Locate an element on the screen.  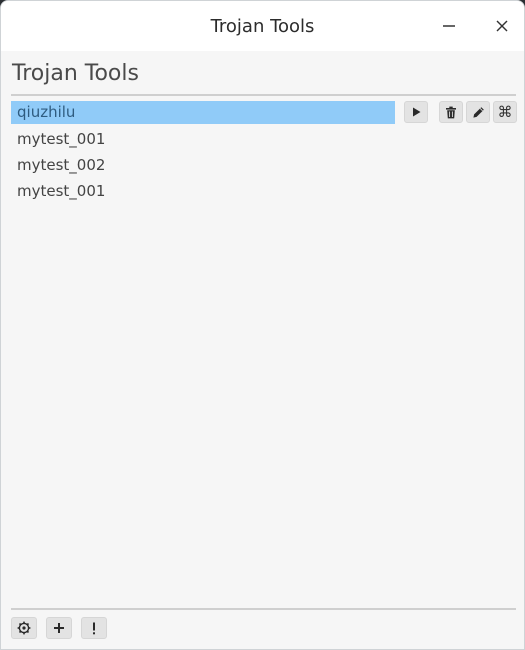
command-icon: ⌘ is located at coordinates (505, 111).